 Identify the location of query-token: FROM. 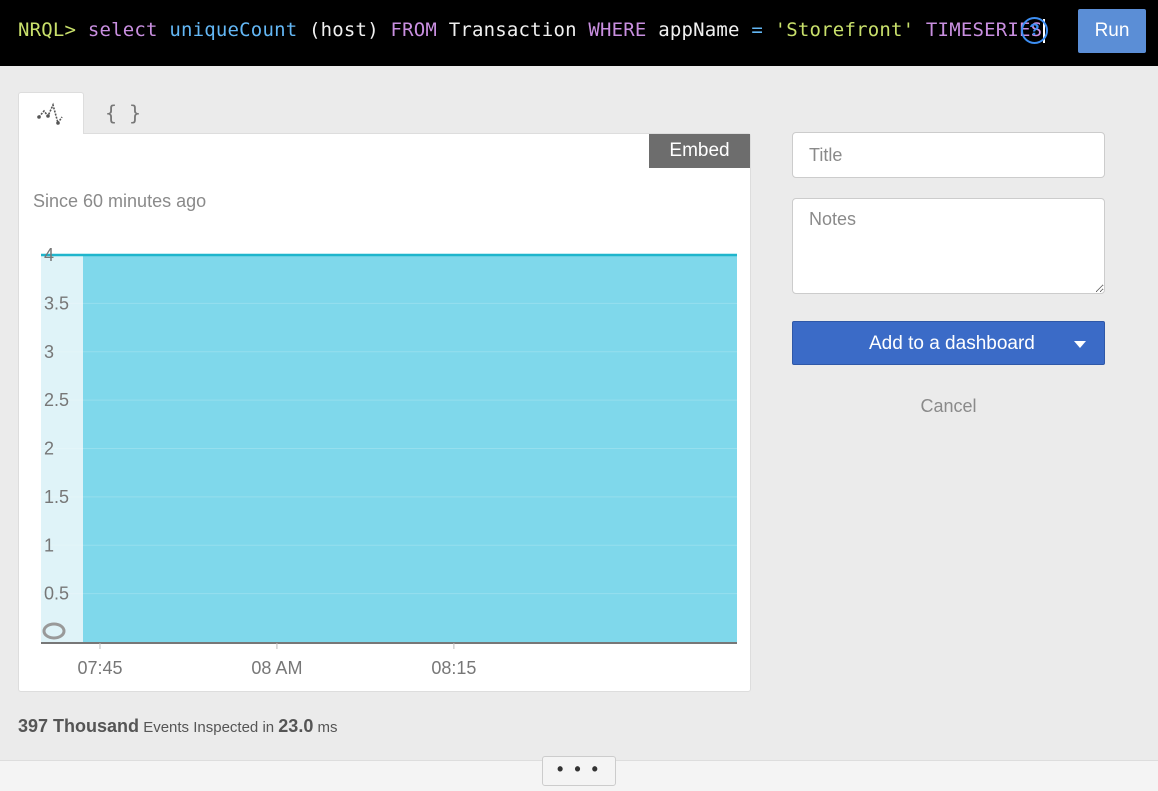
(414, 30).